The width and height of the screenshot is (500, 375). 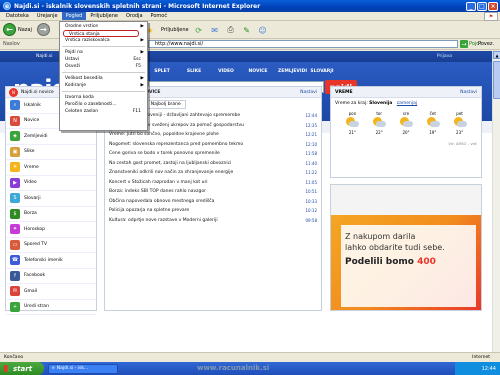 I want to click on start-button: start, so click(x=22, y=368).